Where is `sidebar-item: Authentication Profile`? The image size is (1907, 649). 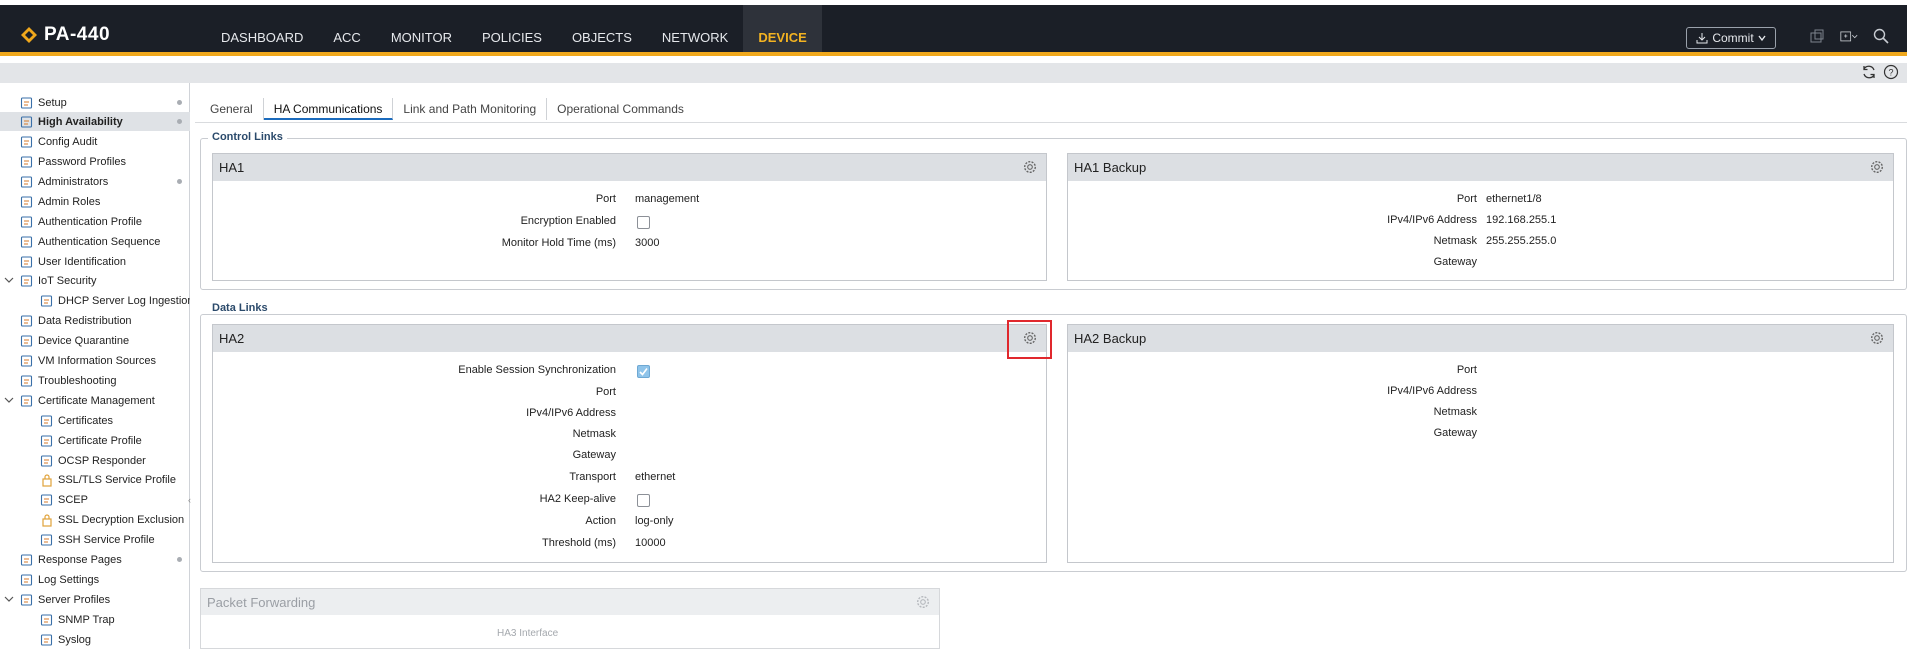 sidebar-item: Authentication Profile is located at coordinates (95, 221).